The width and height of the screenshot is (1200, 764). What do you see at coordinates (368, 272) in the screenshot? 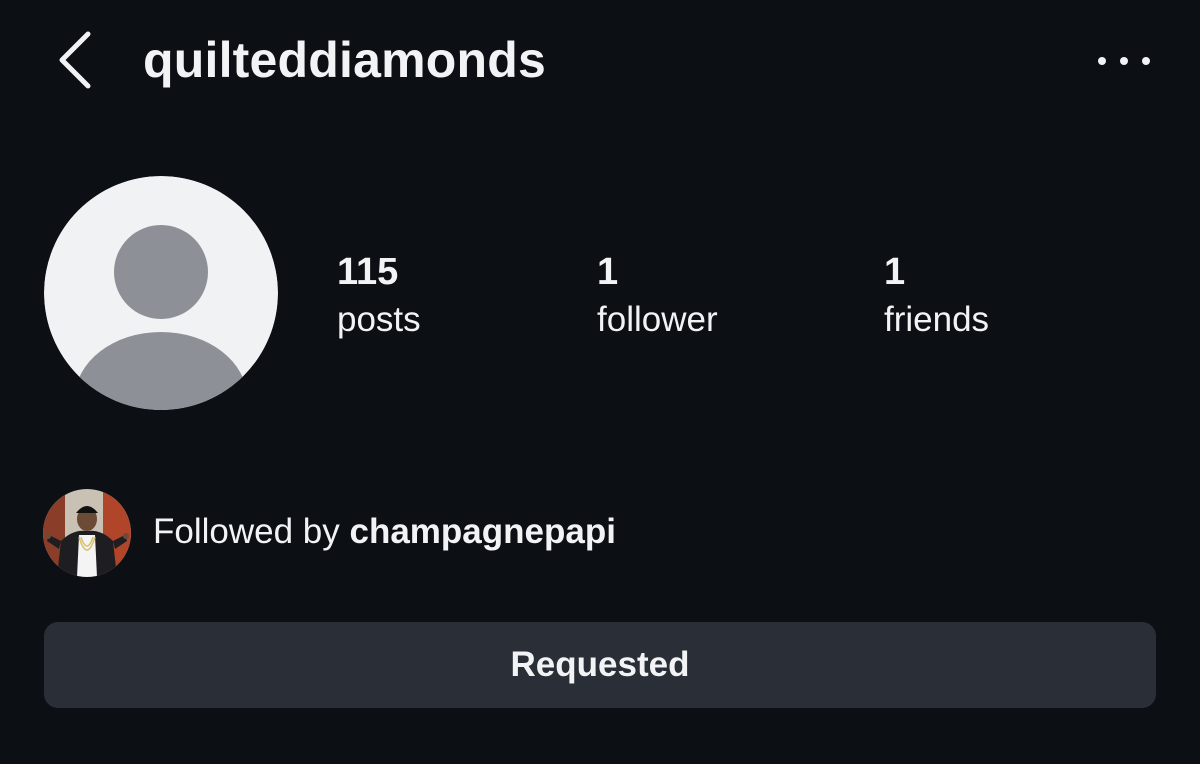
I see `posts-count: 115` at bounding box center [368, 272].